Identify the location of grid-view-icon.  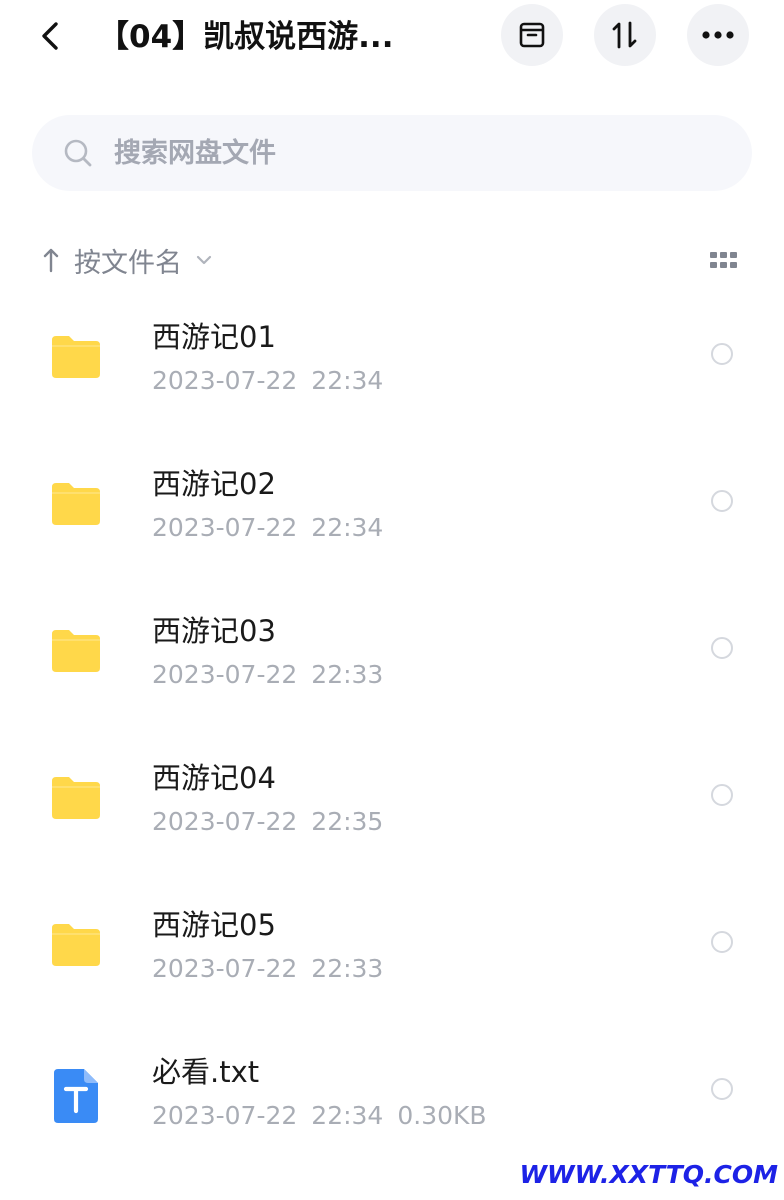
(723, 260).